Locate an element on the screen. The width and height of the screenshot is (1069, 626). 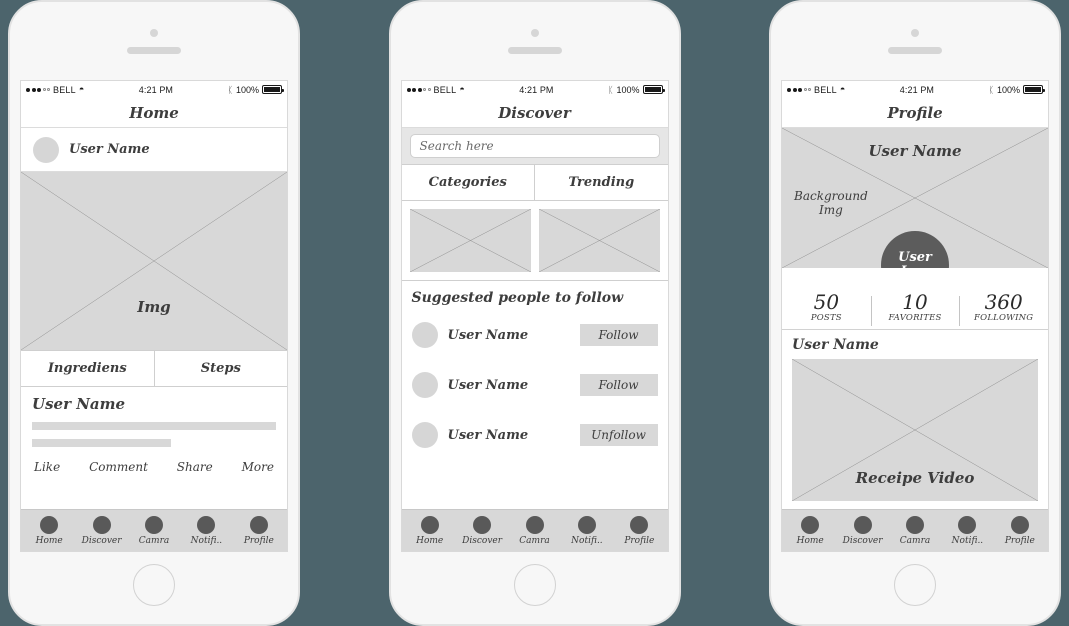
search-bar-container: Search here is located at coordinates (534, 146).